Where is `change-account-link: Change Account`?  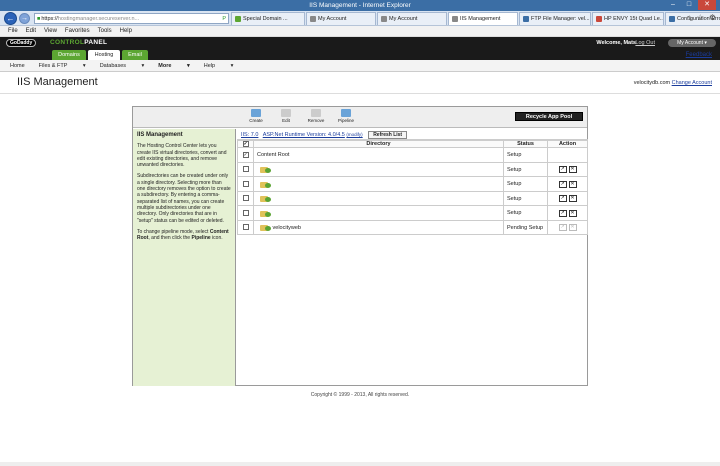
change-account-link: Change Account is located at coordinates (692, 83).